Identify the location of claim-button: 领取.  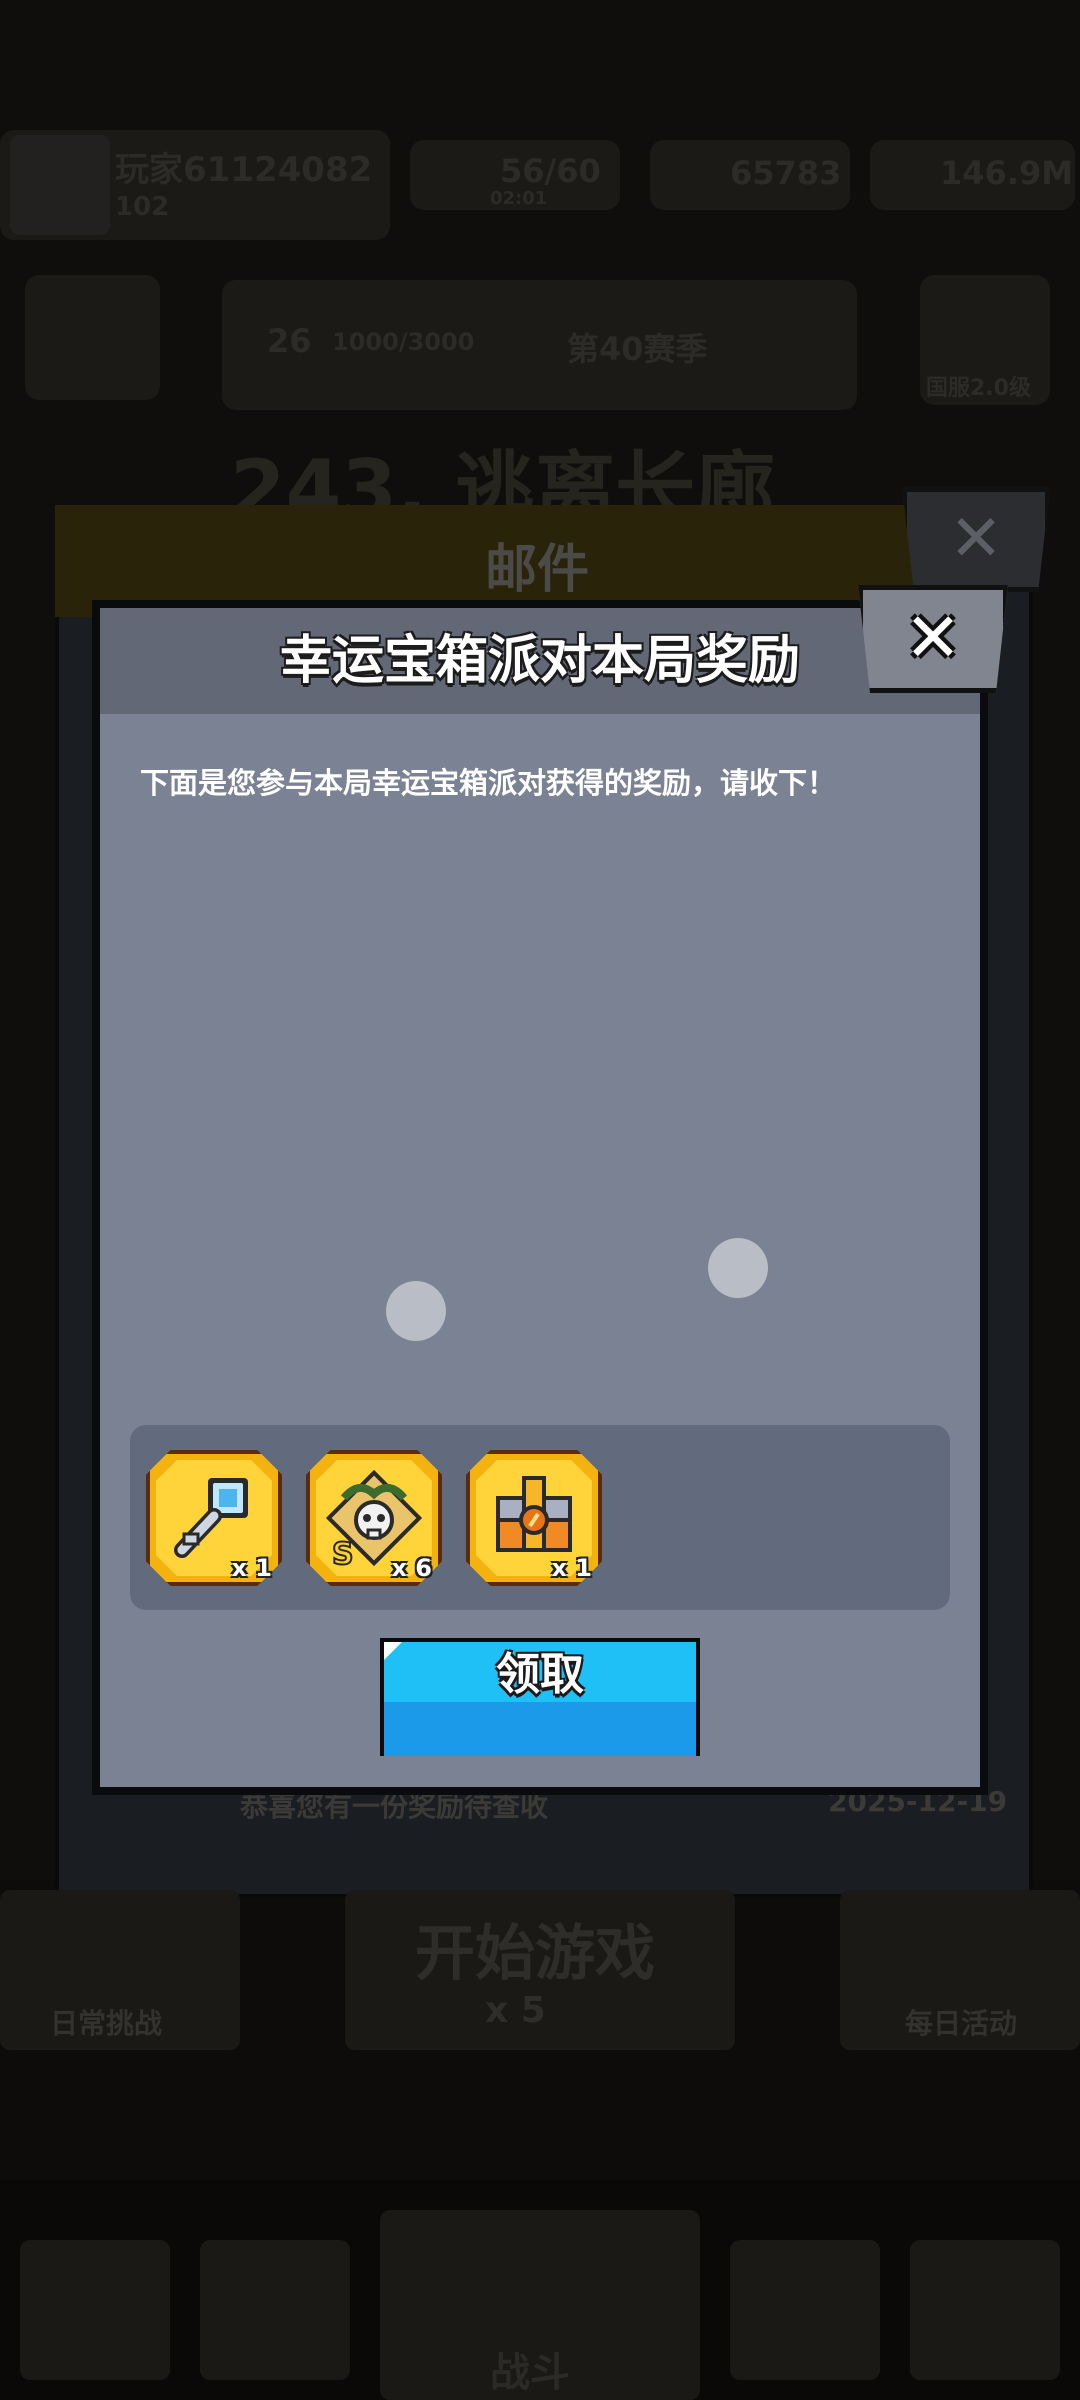
(540, 1697).